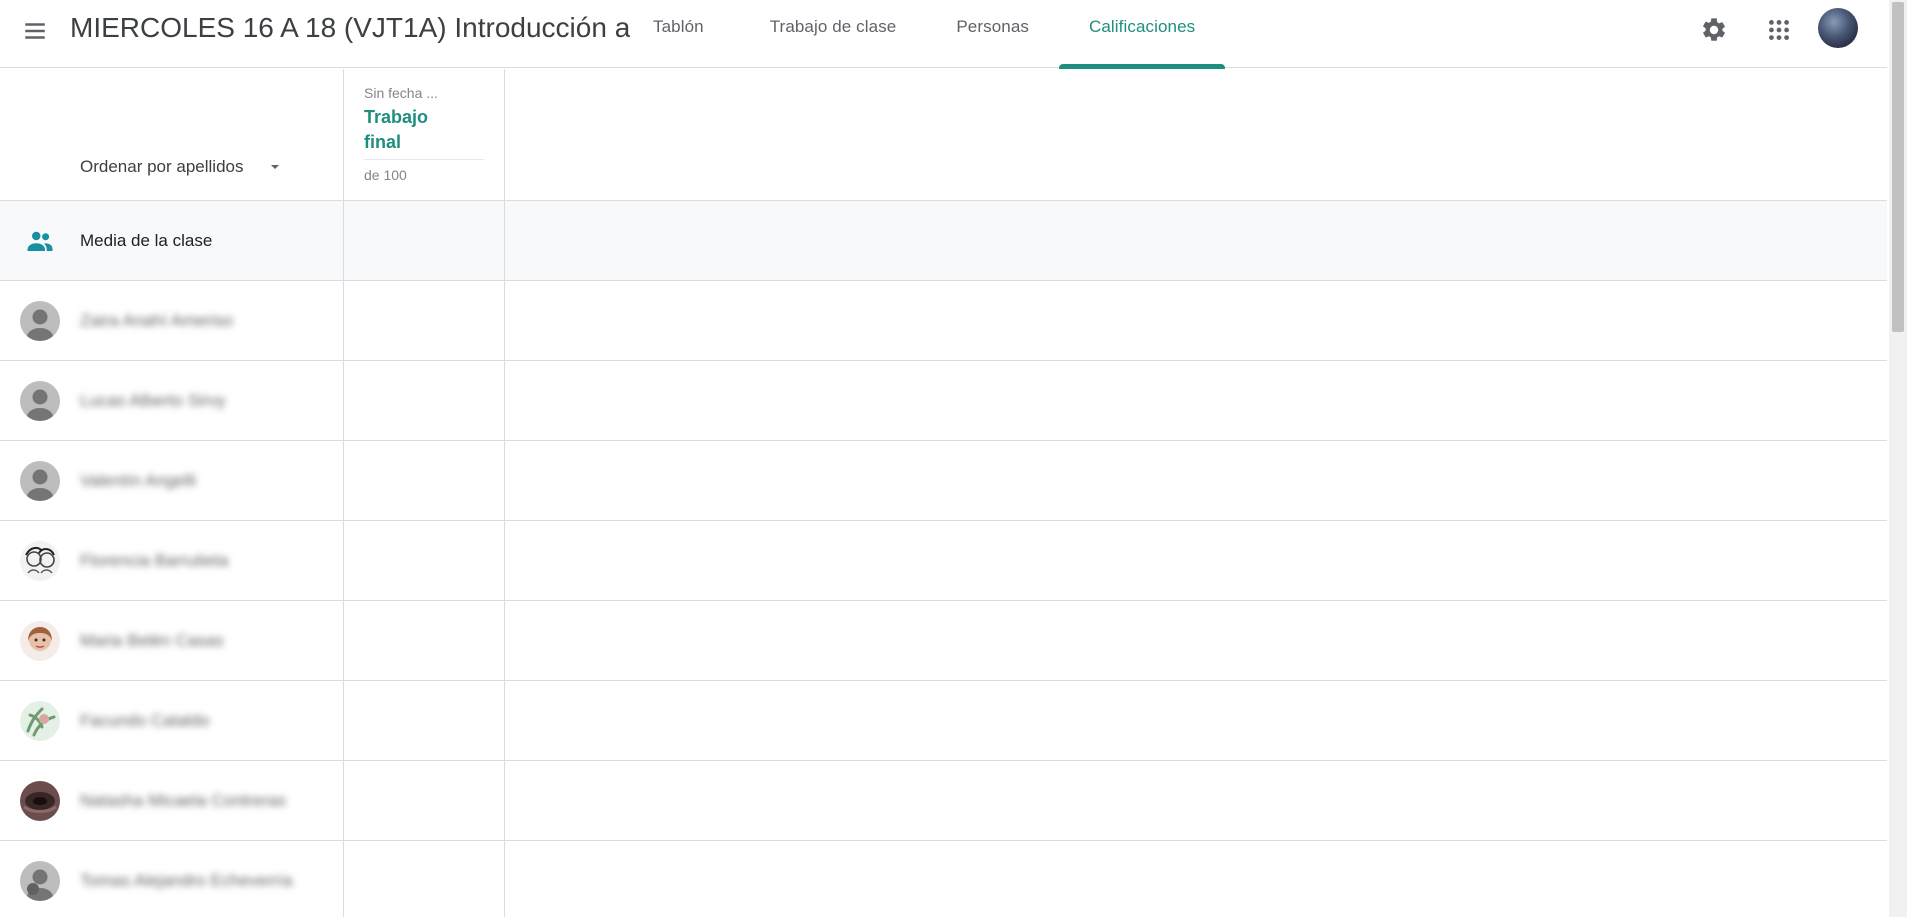 This screenshot has height=921, width=1907. What do you see at coordinates (943, 881) in the screenshot?
I see `student-row: Tomas Alejandro Echeverría` at bounding box center [943, 881].